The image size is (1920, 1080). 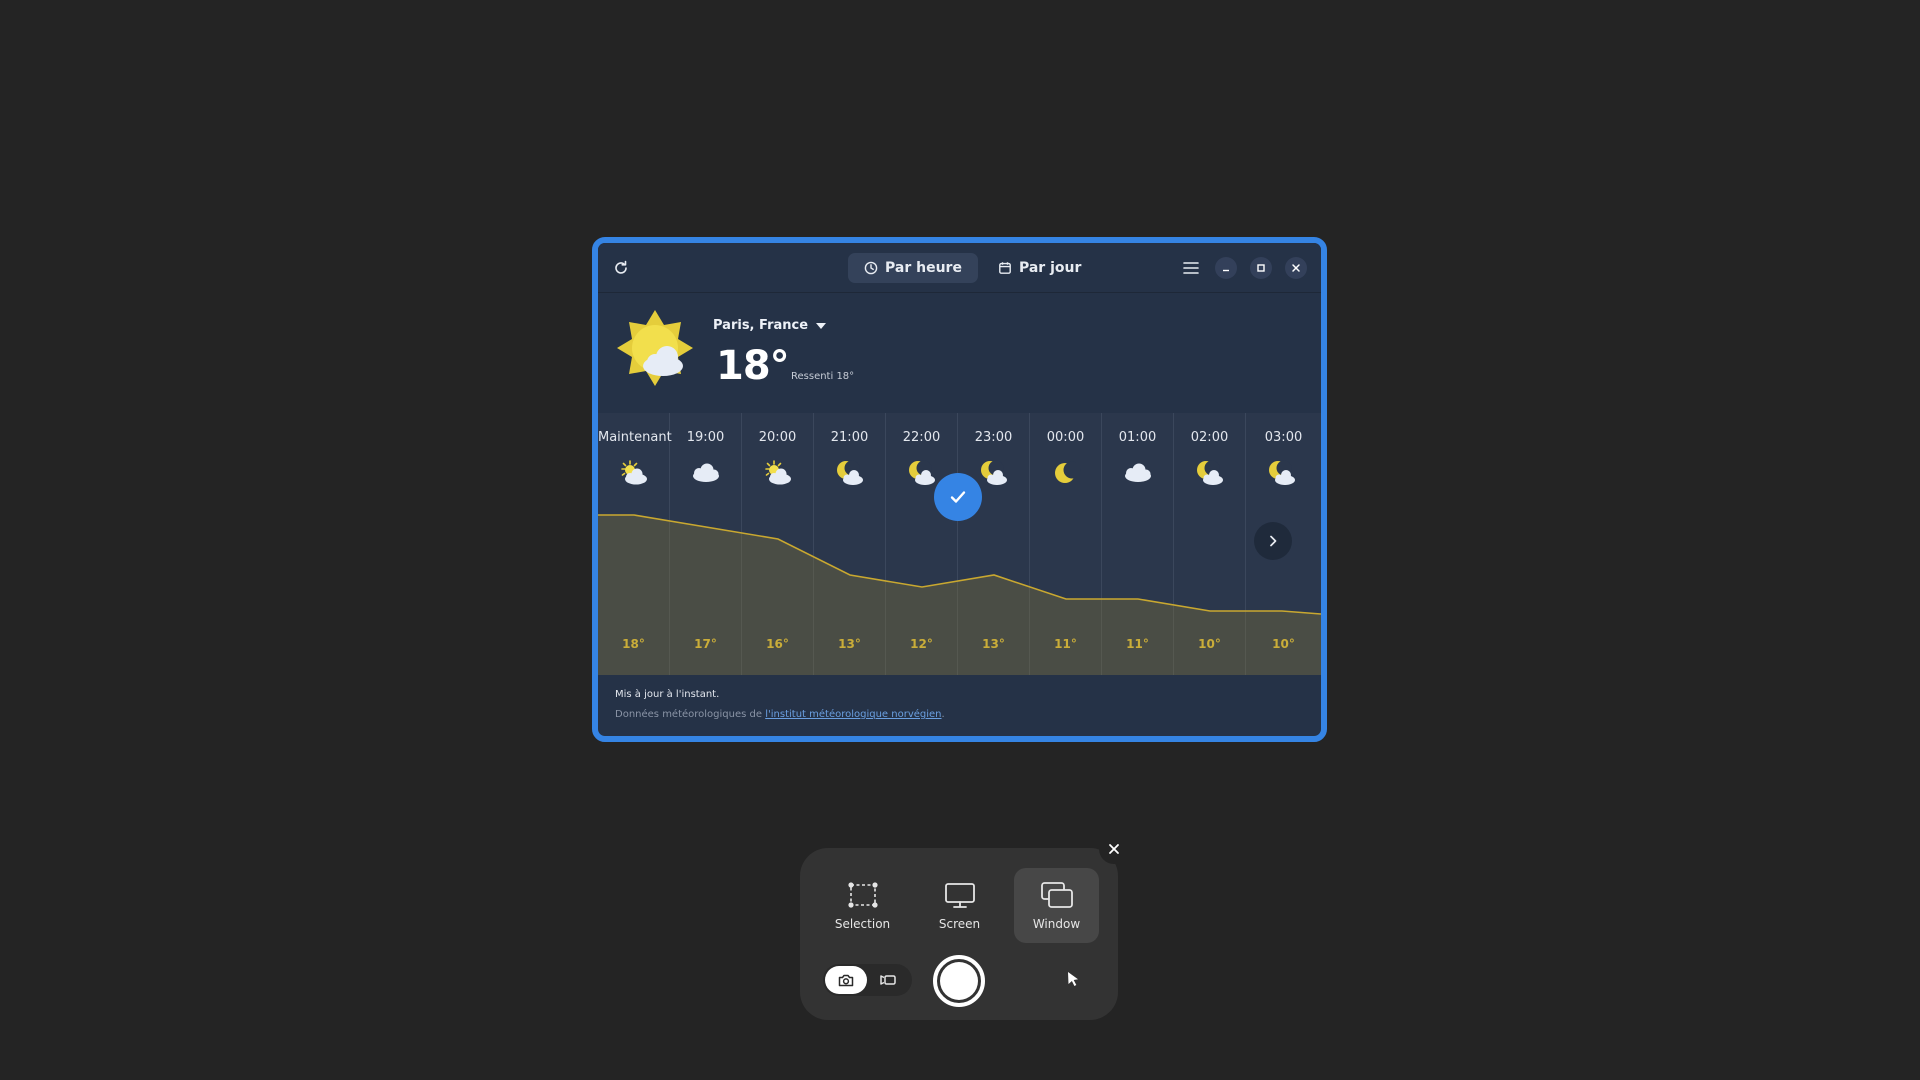 I want to click on chevron-right-icon, so click(x=1273, y=541).